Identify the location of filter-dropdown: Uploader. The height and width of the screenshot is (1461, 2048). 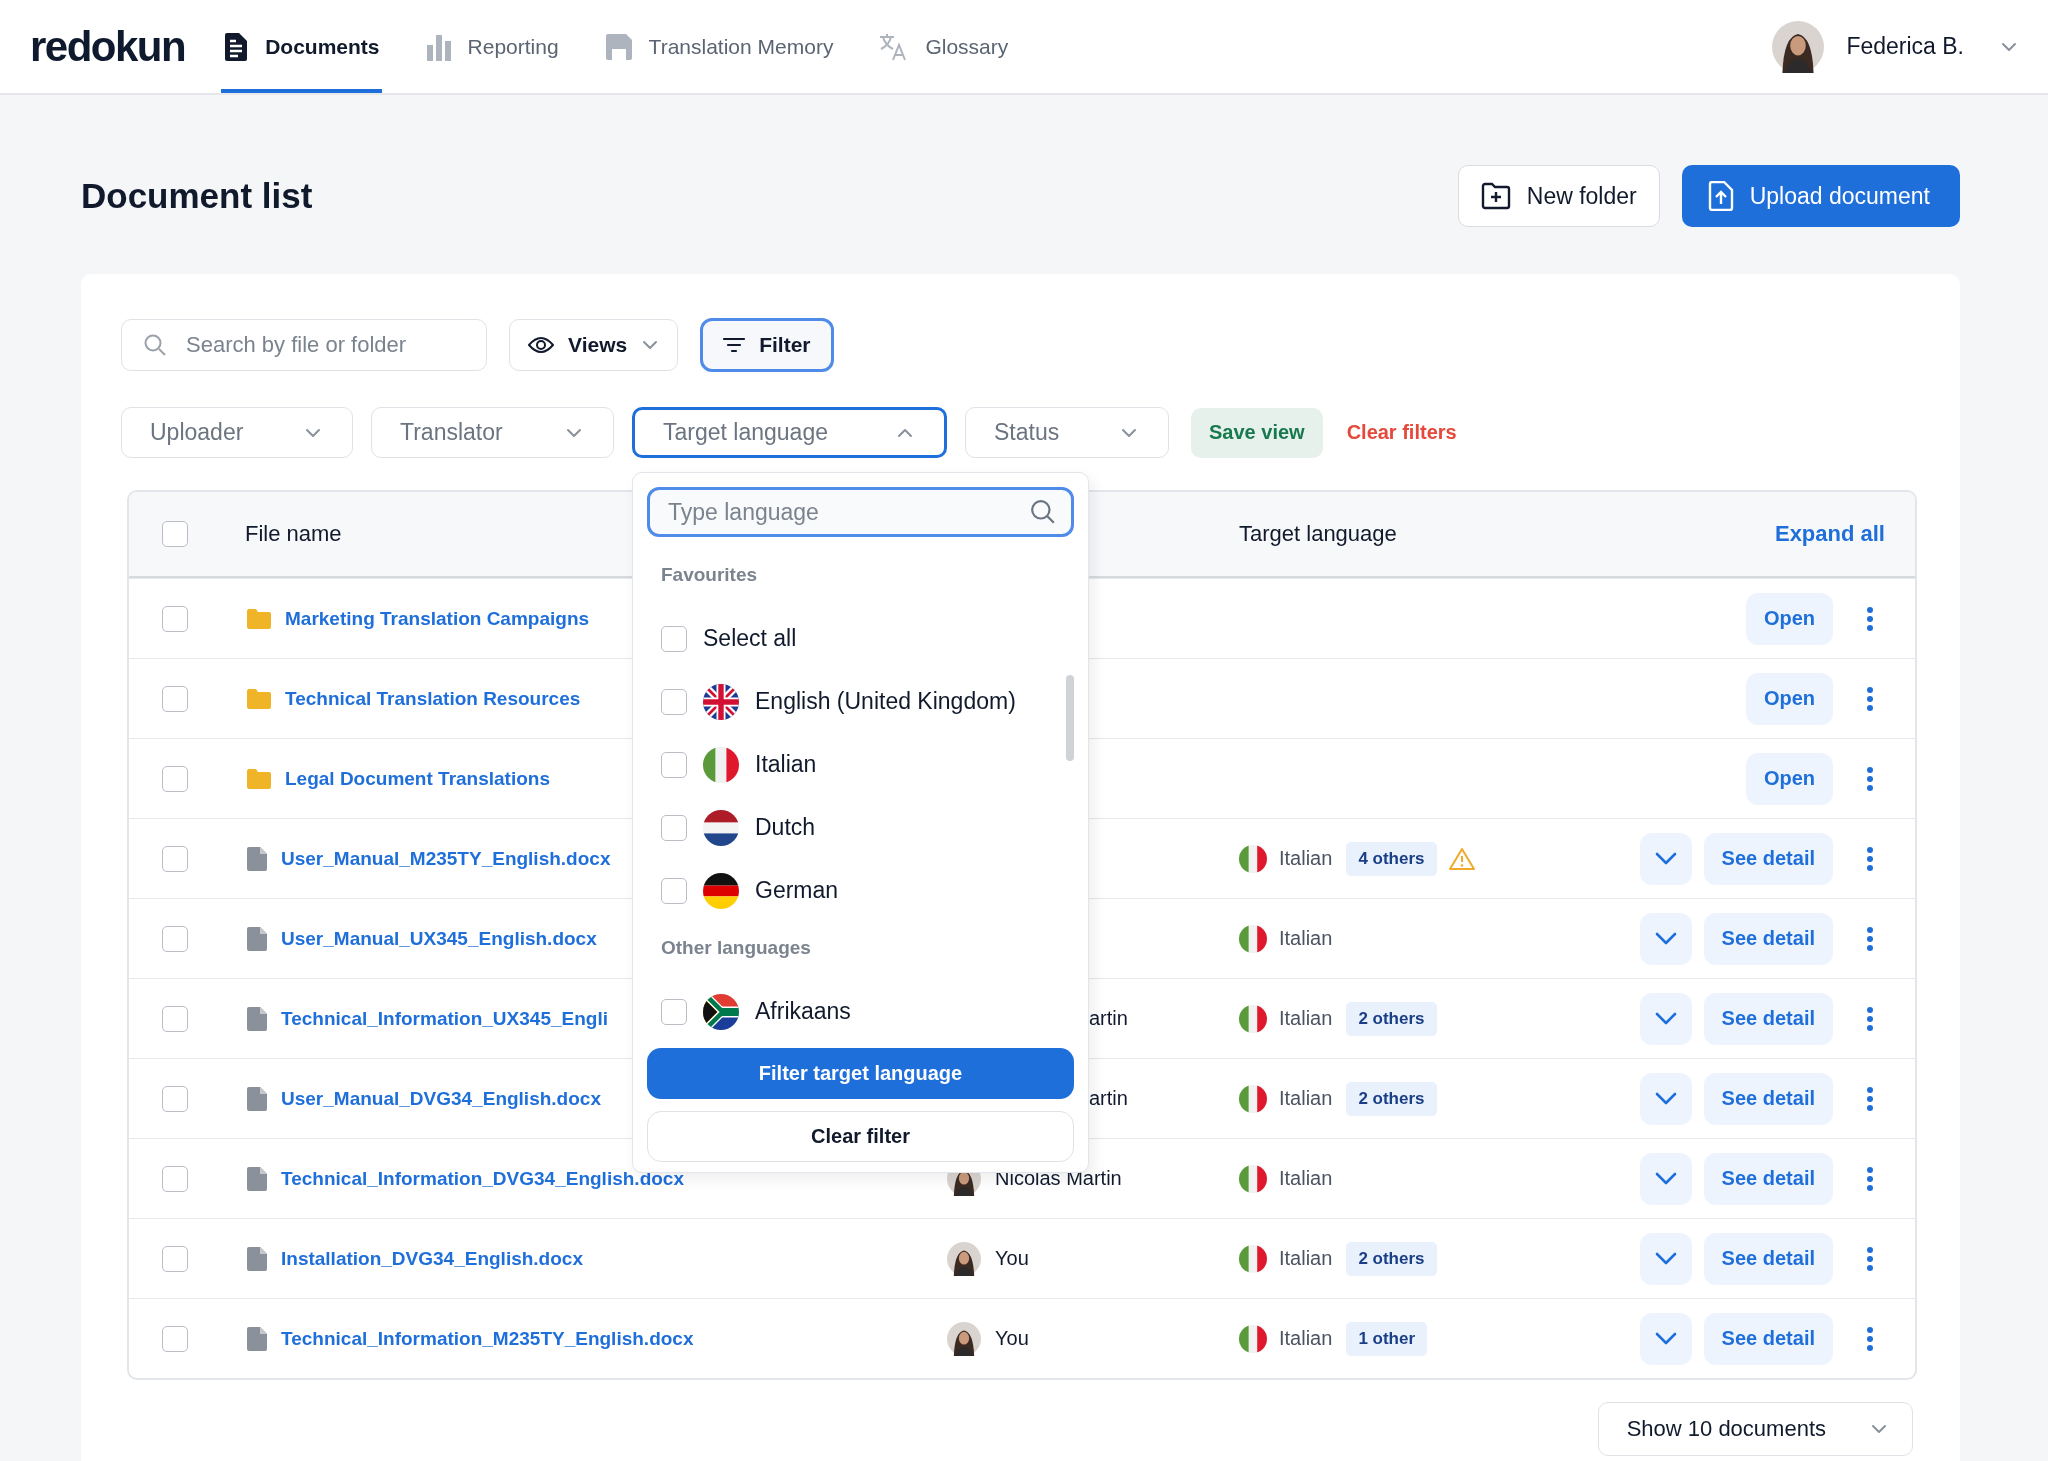
(237, 432).